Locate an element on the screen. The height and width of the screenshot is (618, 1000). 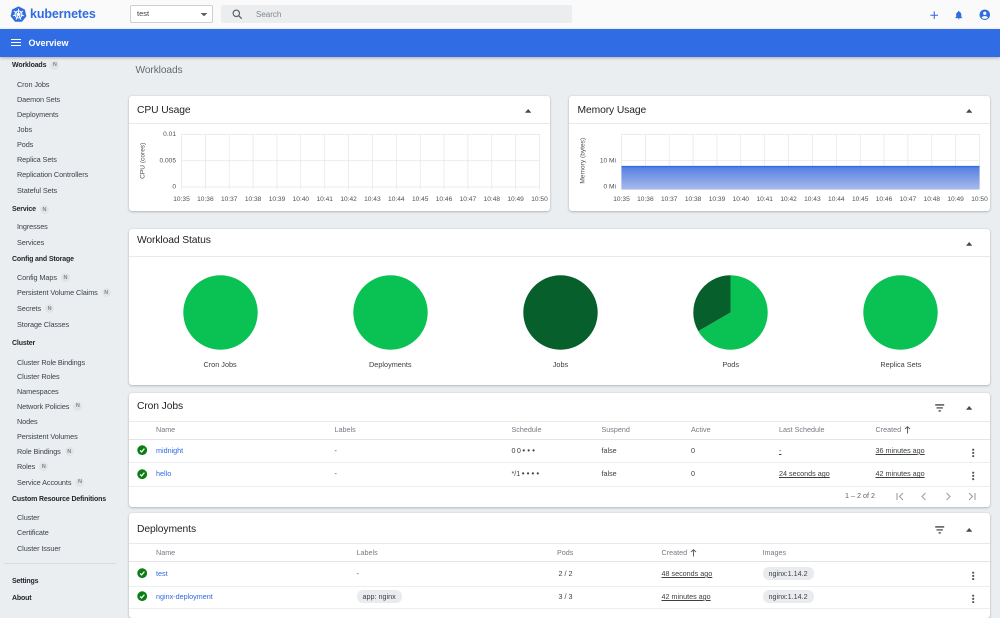
svg-text: CPU (cores) is located at coordinates (142, 161).